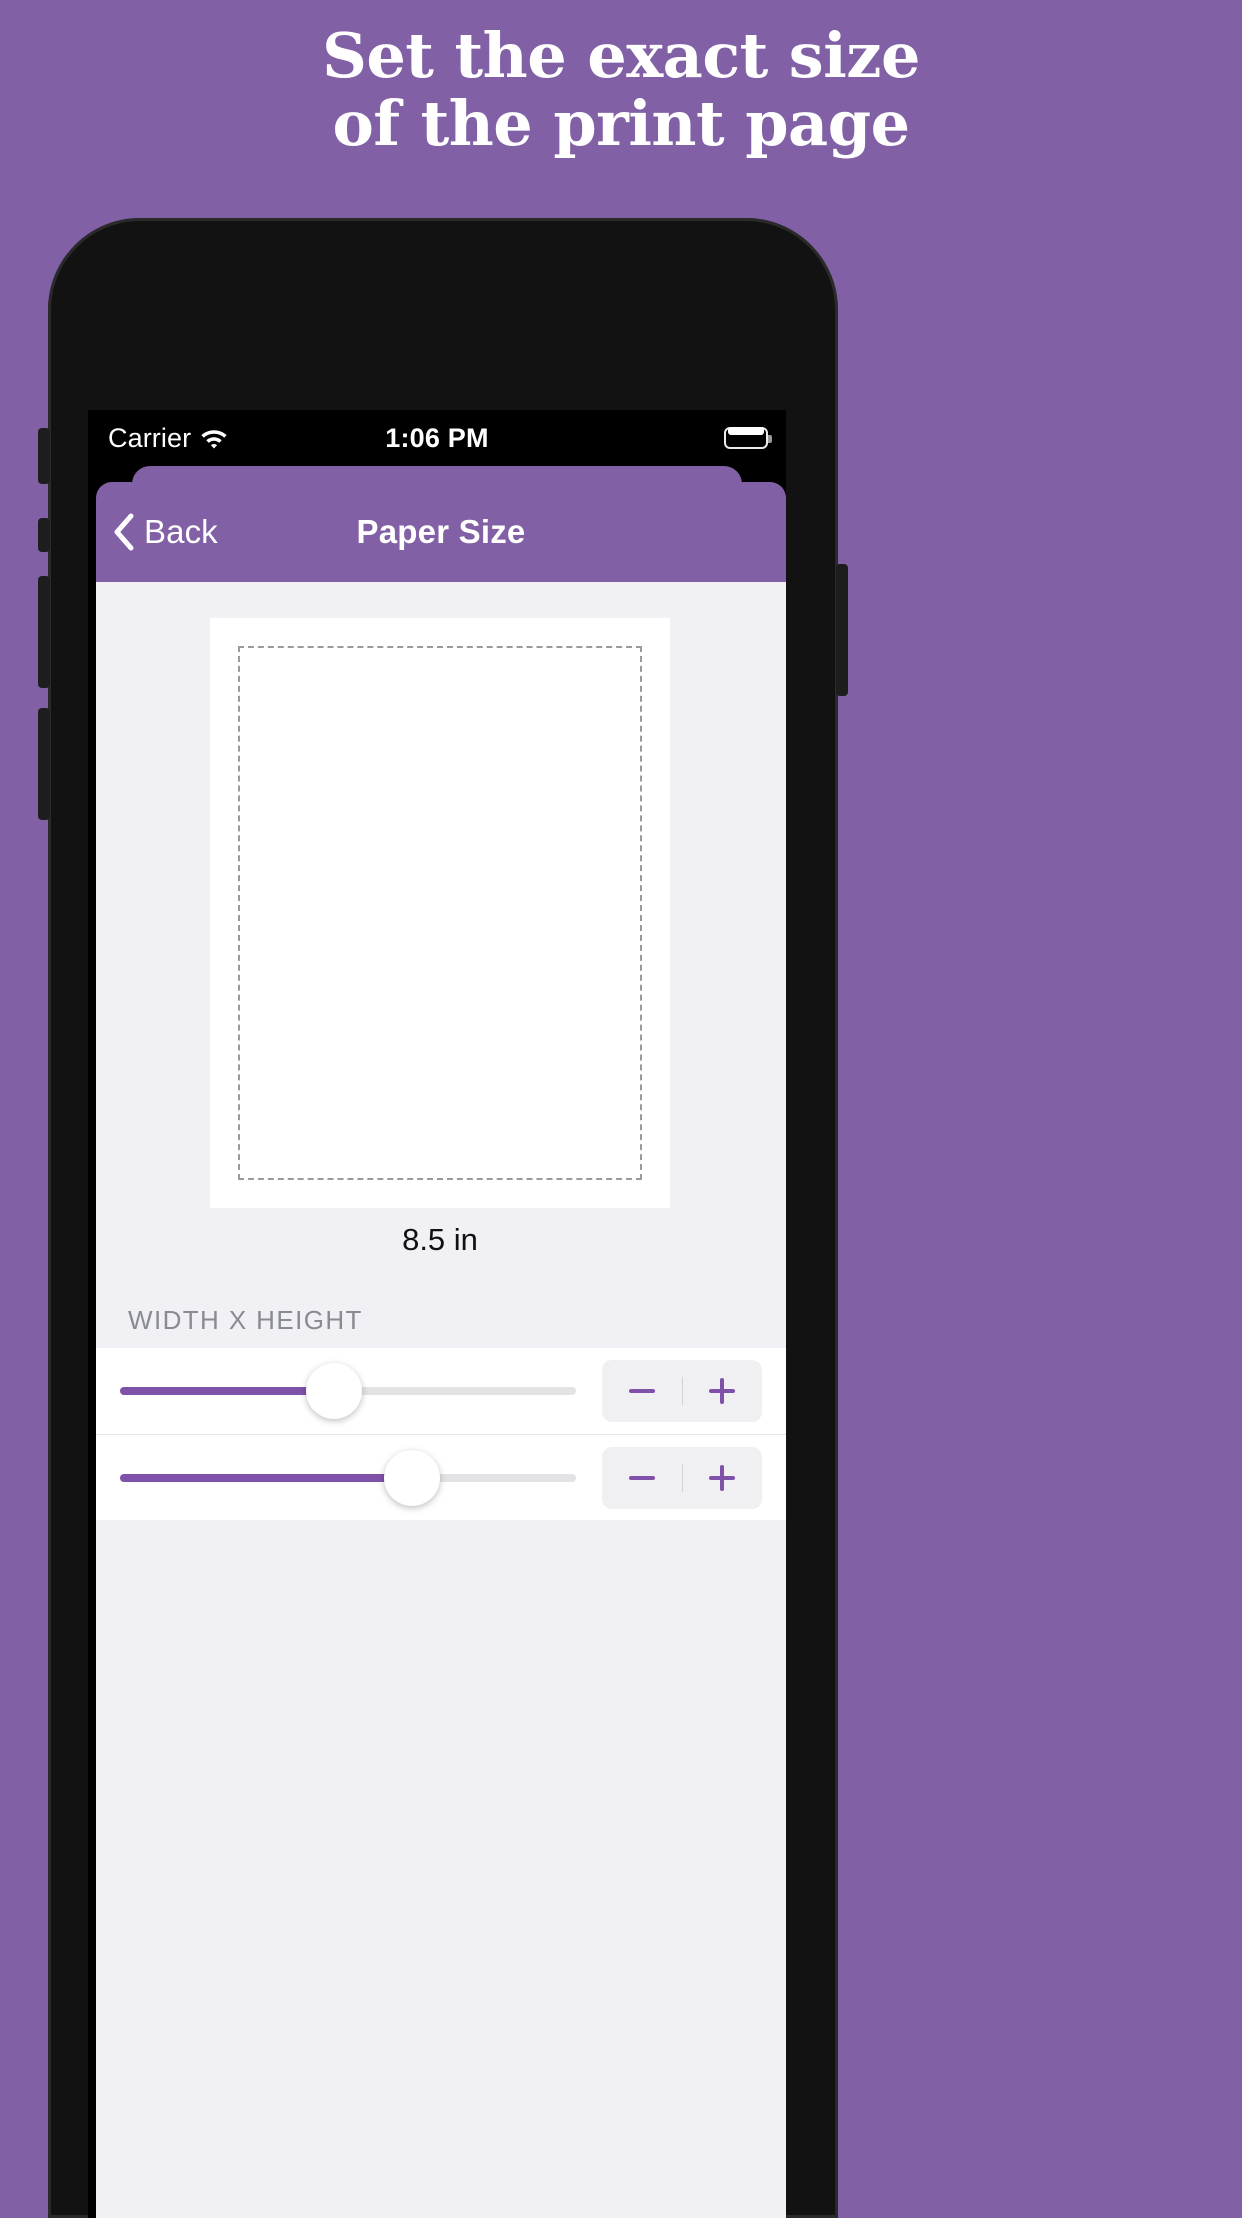 The image size is (1242, 2218). I want to click on height-increment-button, so click(723, 1478).